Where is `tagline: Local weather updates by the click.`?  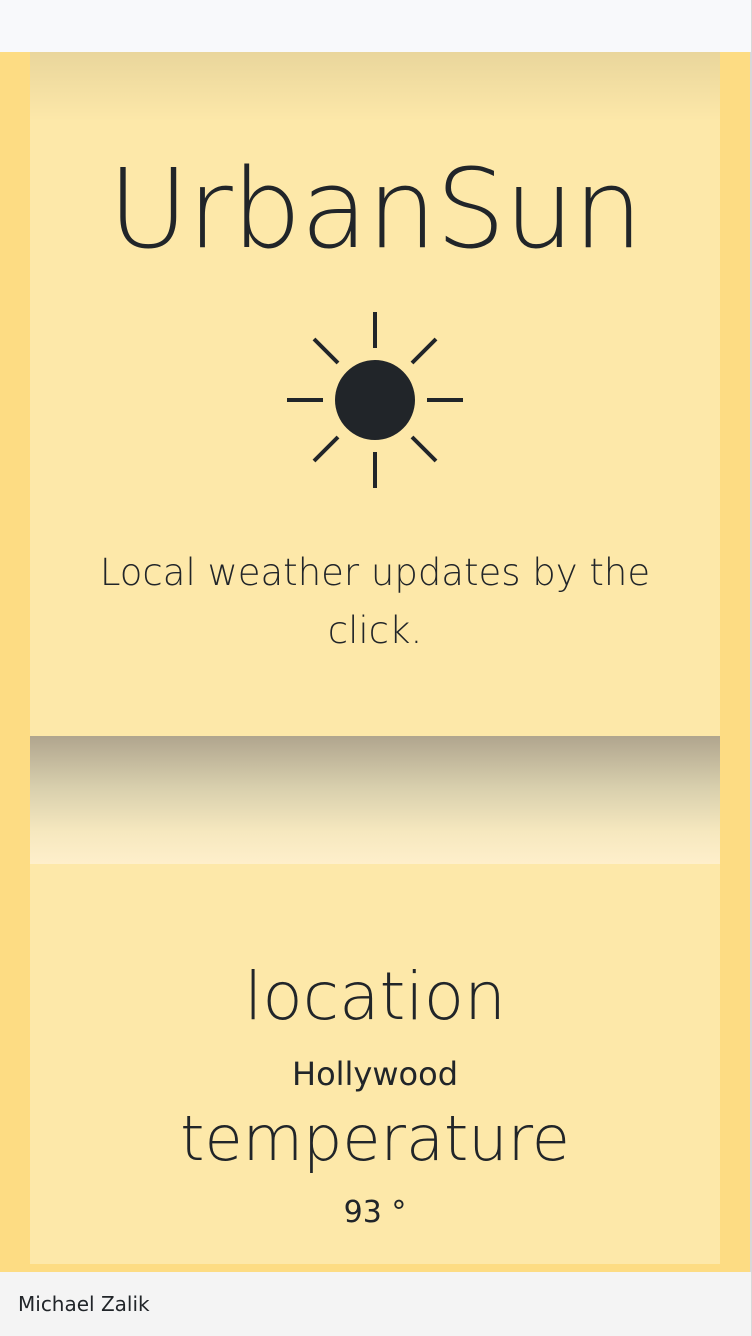 tagline: Local weather updates by the click. is located at coordinates (375, 601).